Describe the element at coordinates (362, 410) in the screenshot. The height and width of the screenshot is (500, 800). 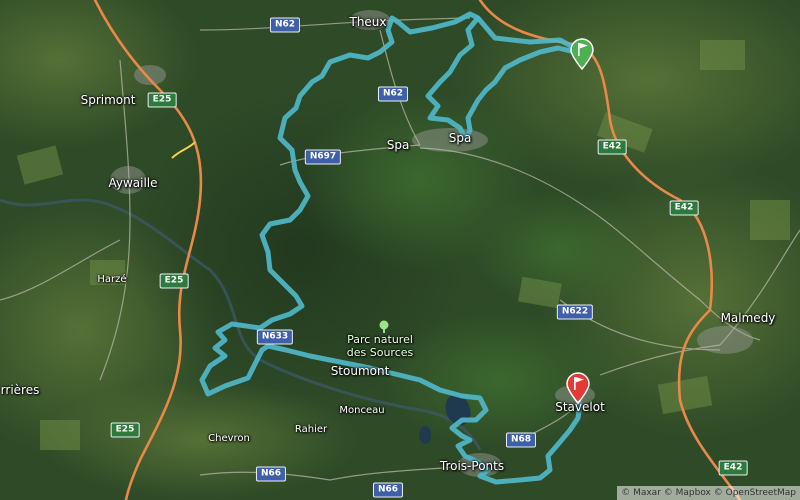
I see `place-label-monceau: Monceau` at that location.